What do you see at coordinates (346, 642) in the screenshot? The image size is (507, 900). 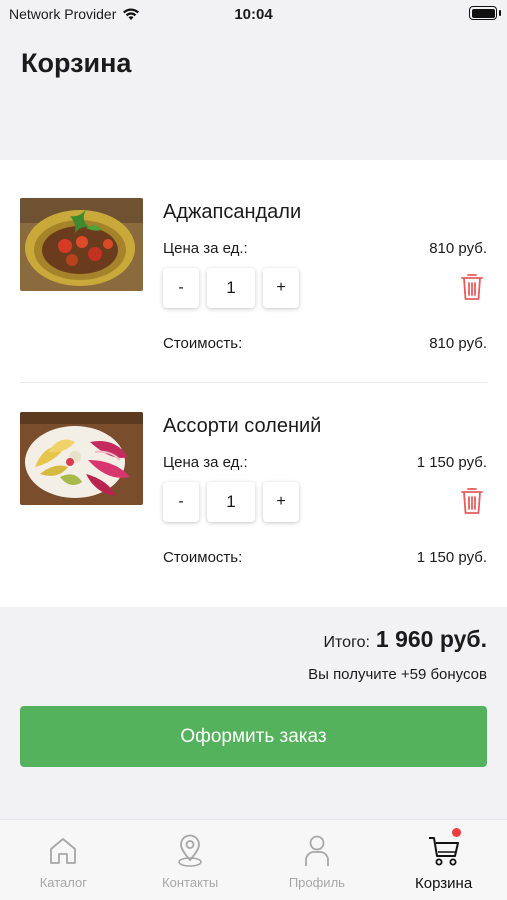 I see `total-label: Итого:` at bounding box center [346, 642].